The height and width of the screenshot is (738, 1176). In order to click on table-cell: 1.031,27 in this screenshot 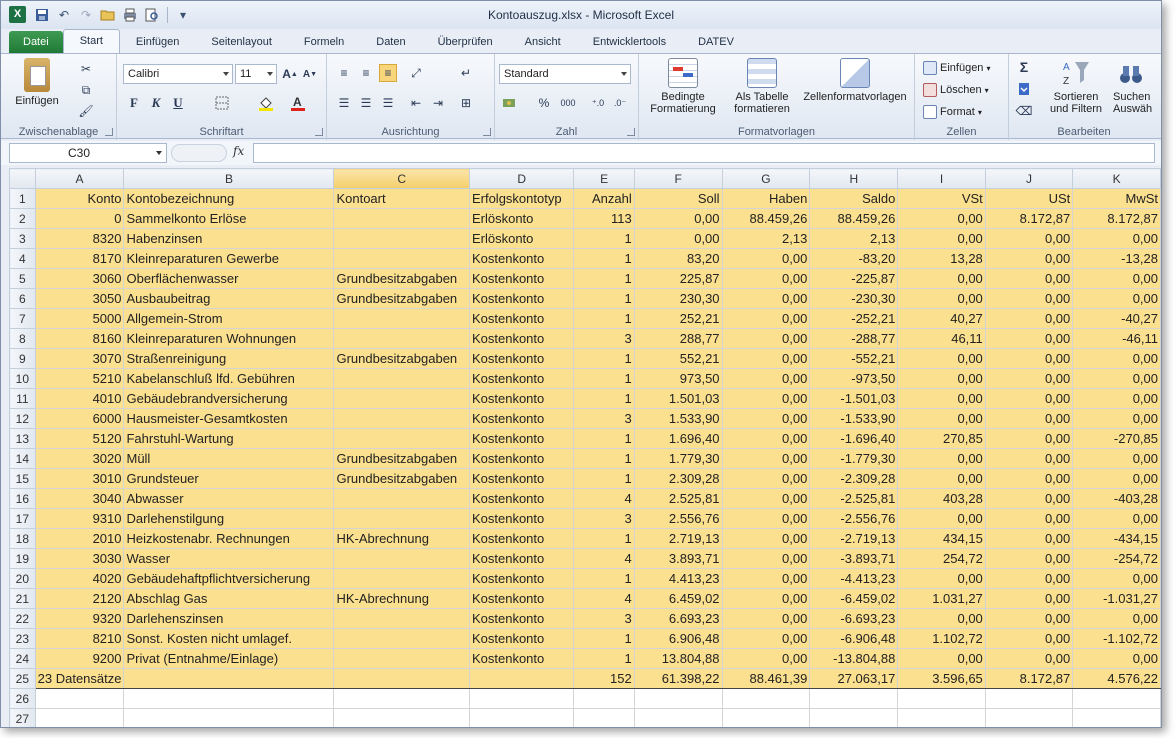, I will do `click(941, 598)`.